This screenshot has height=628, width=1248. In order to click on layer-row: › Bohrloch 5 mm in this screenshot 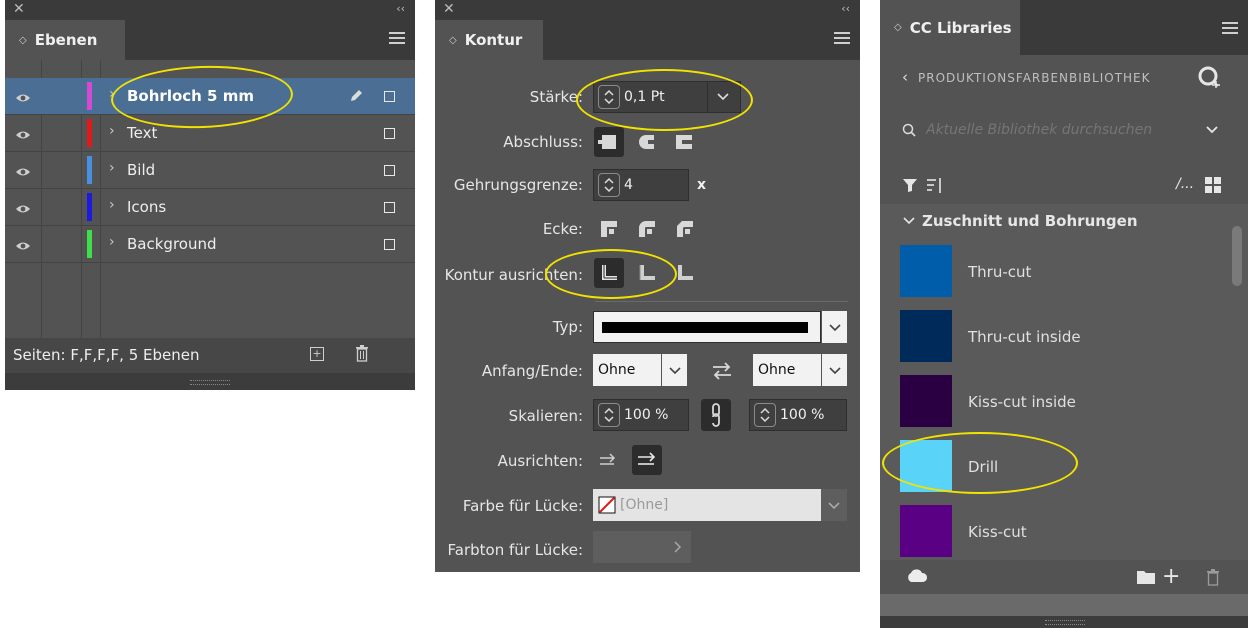, I will do `click(210, 96)`.